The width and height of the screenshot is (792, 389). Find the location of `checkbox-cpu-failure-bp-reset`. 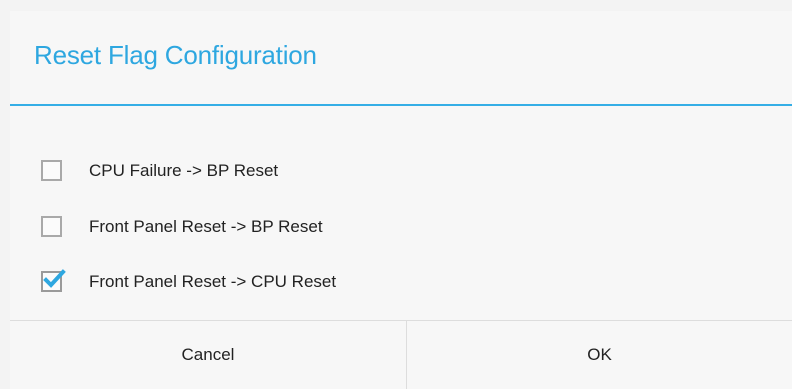

checkbox-cpu-failure-bp-reset is located at coordinates (51, 170).